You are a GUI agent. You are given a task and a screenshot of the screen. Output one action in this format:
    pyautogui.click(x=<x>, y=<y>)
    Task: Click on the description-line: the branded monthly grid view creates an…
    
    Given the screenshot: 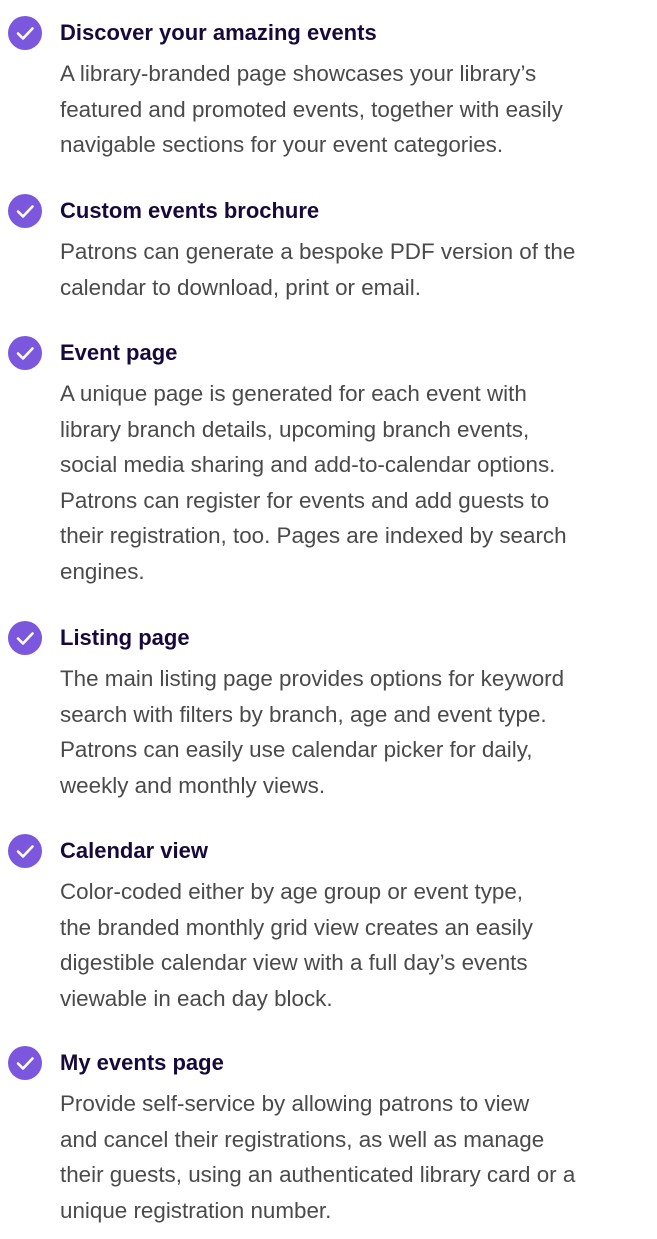 What is the action you would take?
    pyautogui.click(x=296, y=927)
    